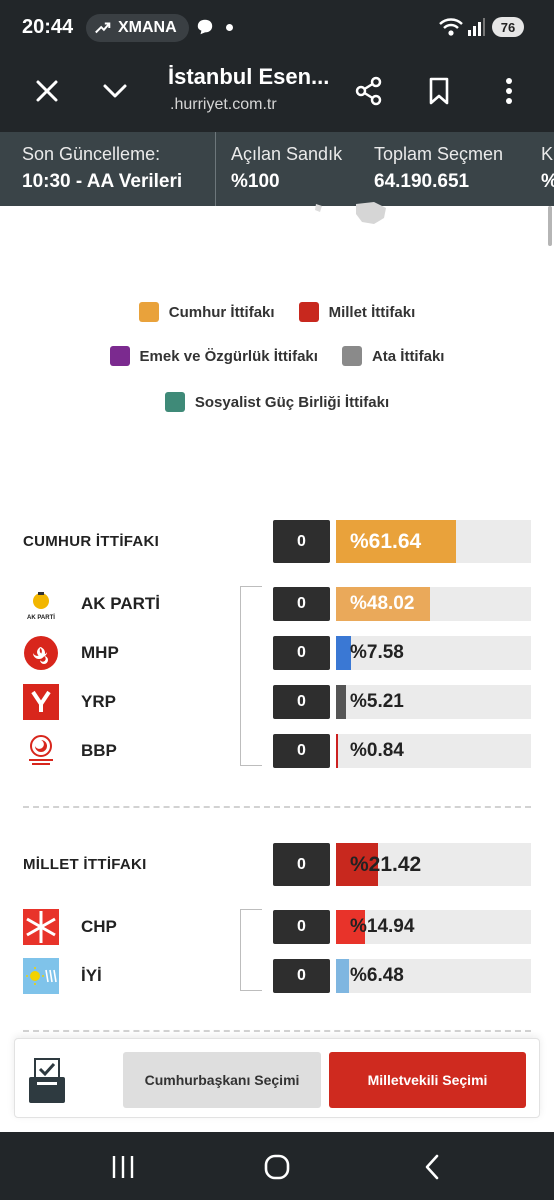  Describe the element at coordinates (386, 541) in the screenshot. I see `alliance-percent: %61.64` at that location.